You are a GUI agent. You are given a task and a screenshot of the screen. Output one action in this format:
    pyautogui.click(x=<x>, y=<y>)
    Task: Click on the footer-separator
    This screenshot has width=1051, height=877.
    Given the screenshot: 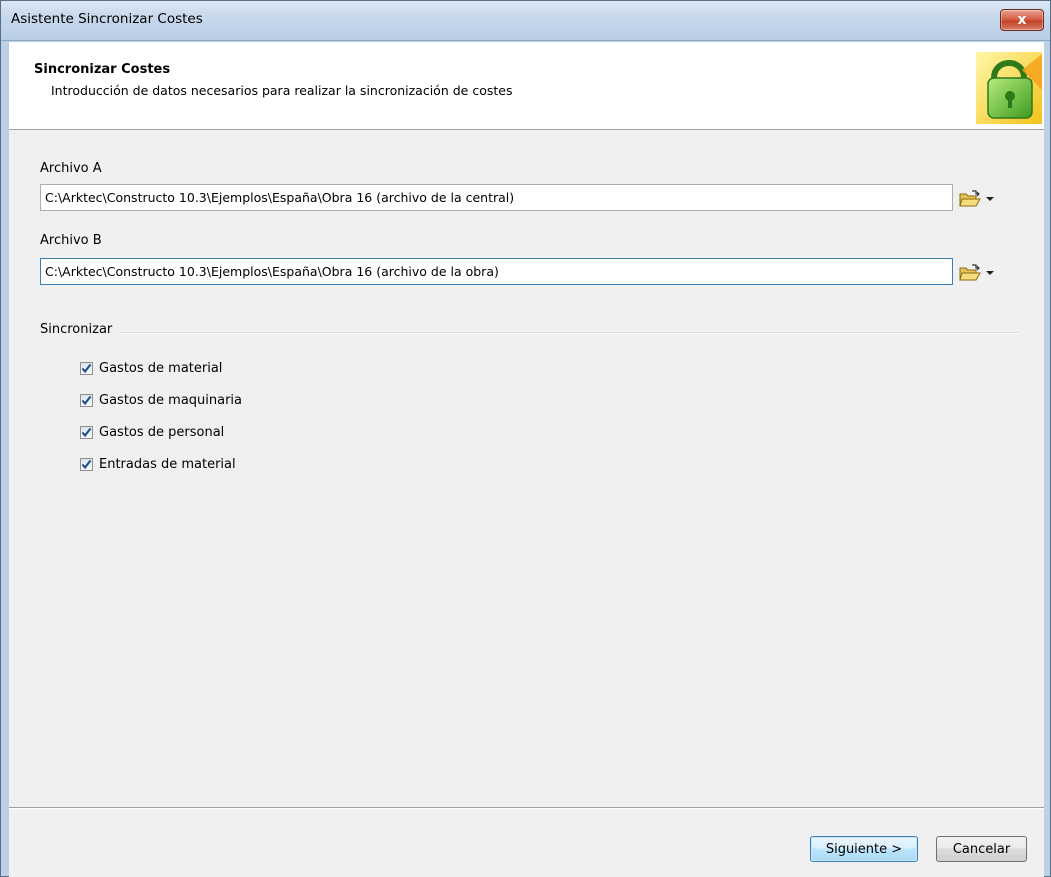 What is the action you would take?
    pyautogui.click(x=526, y=808)
    